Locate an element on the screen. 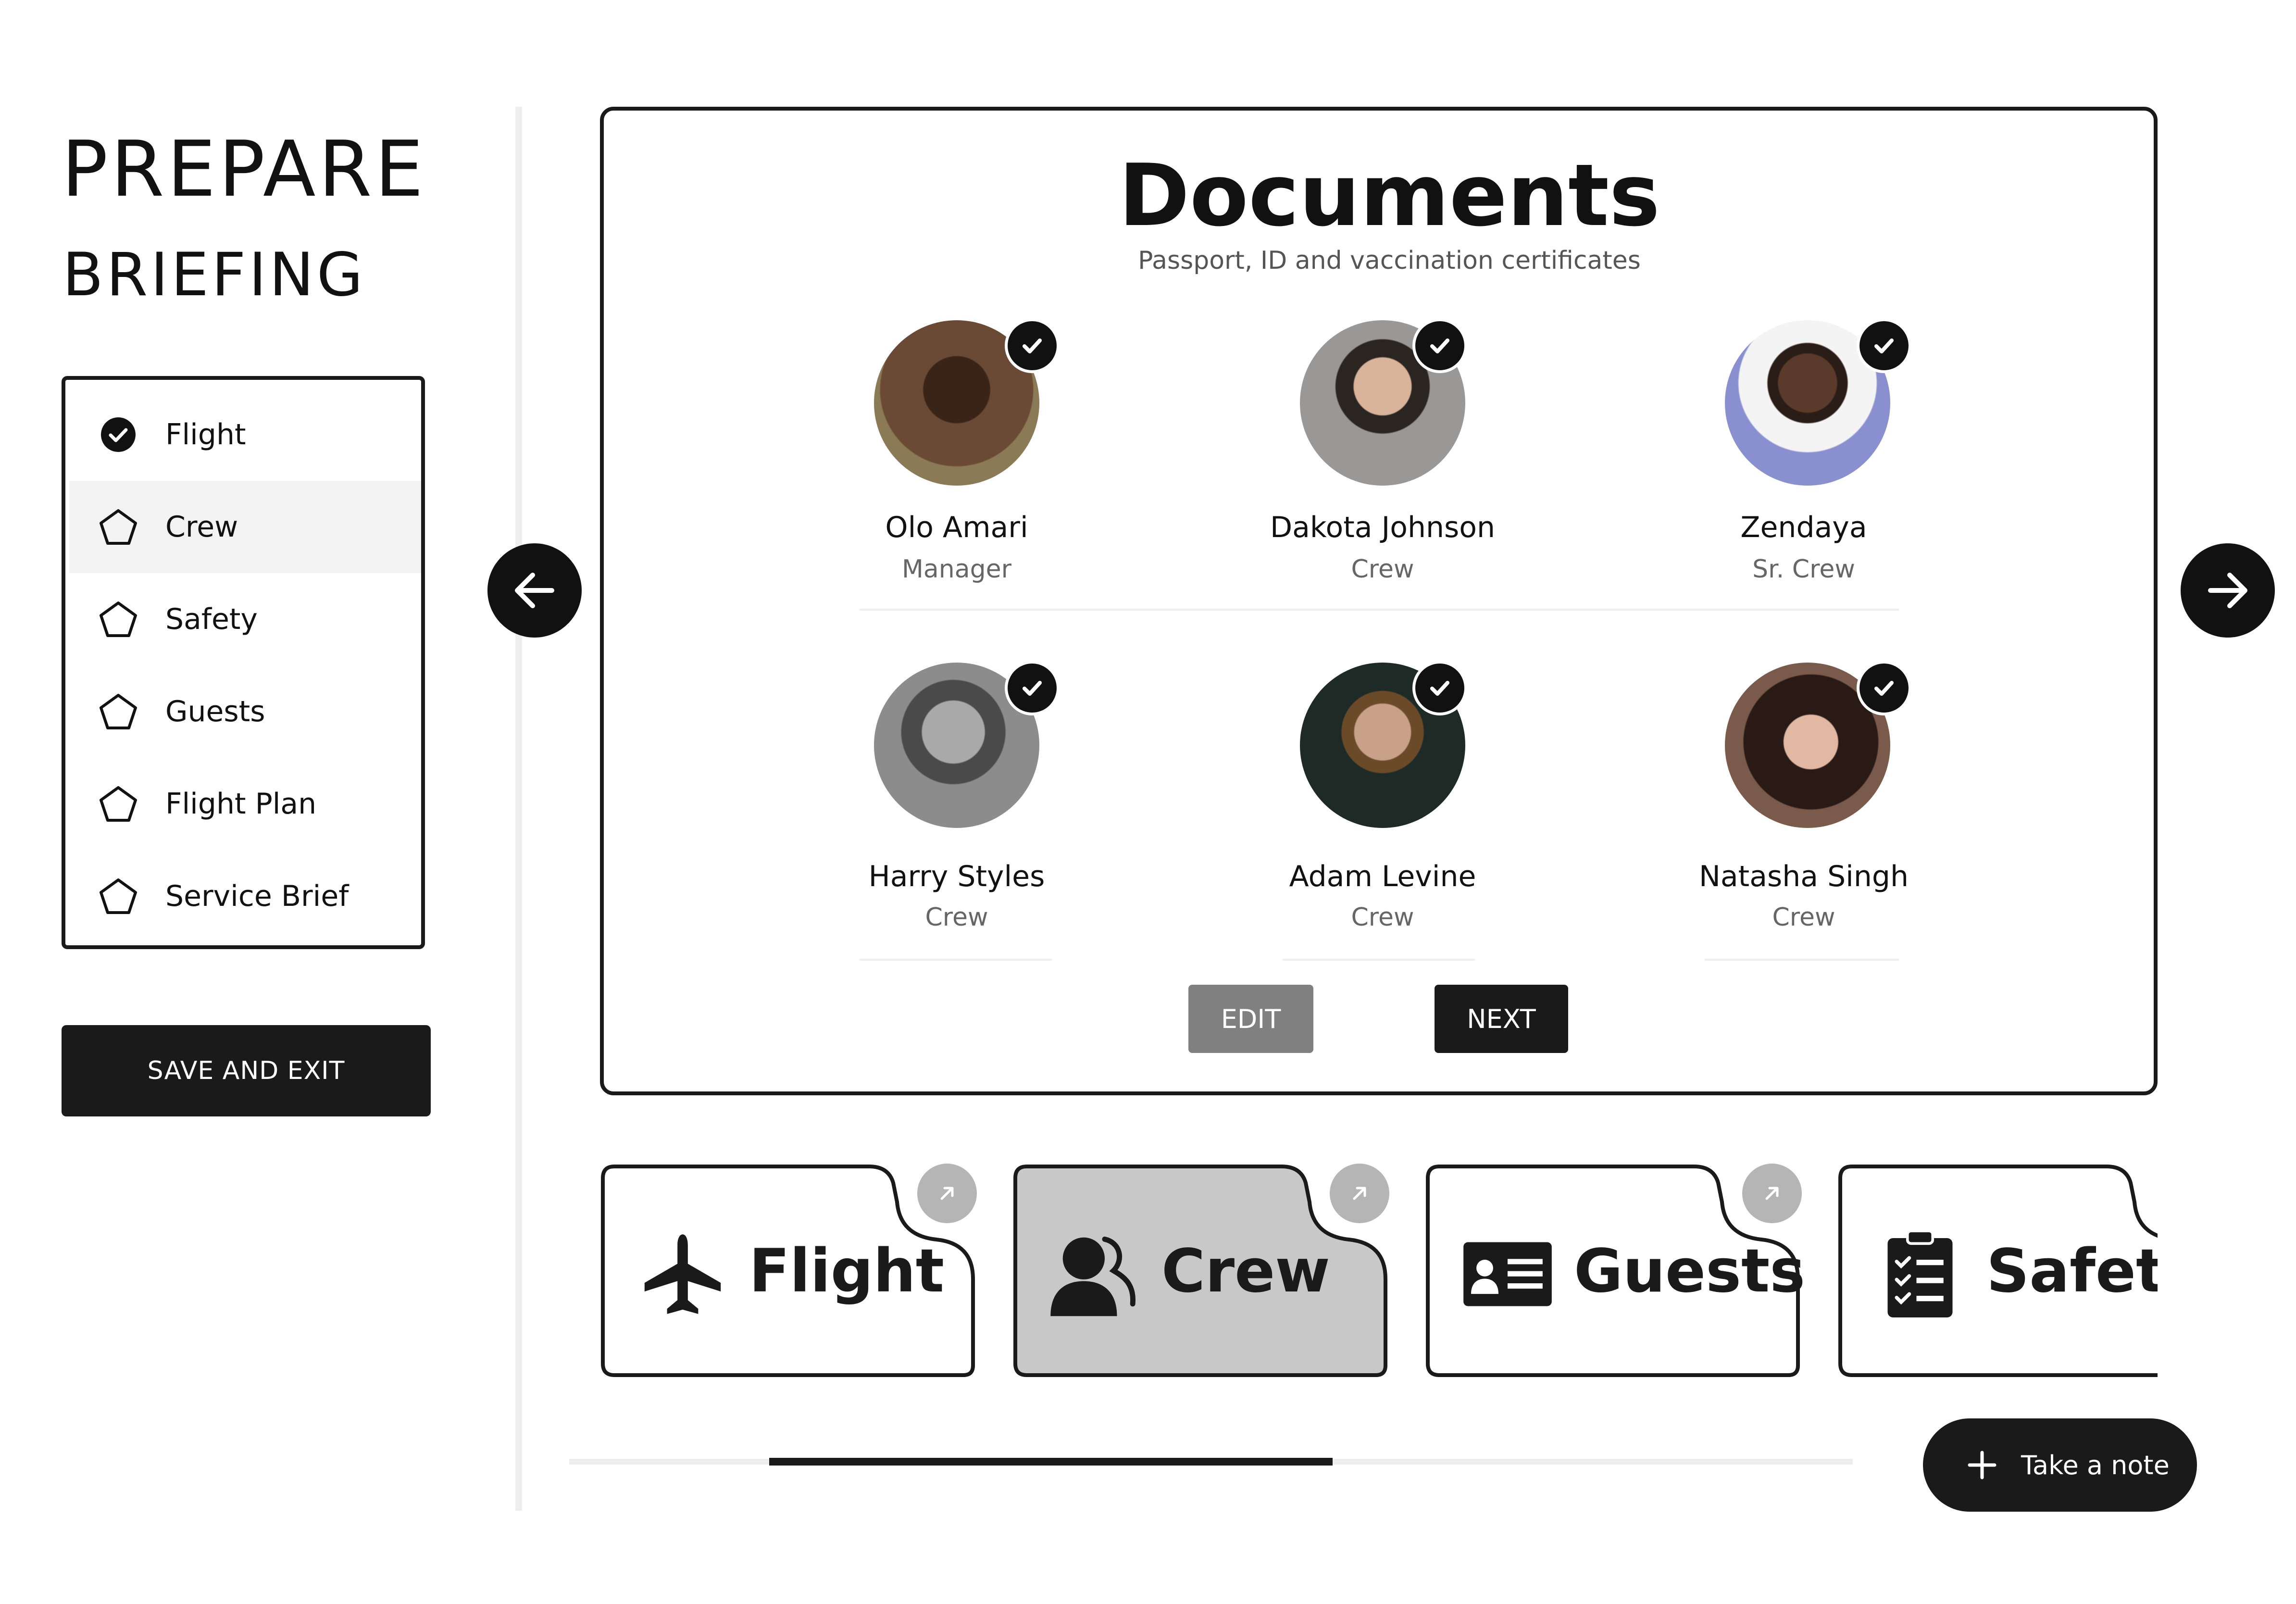  category-label: Guests is located at coordinates (1690, 1271).